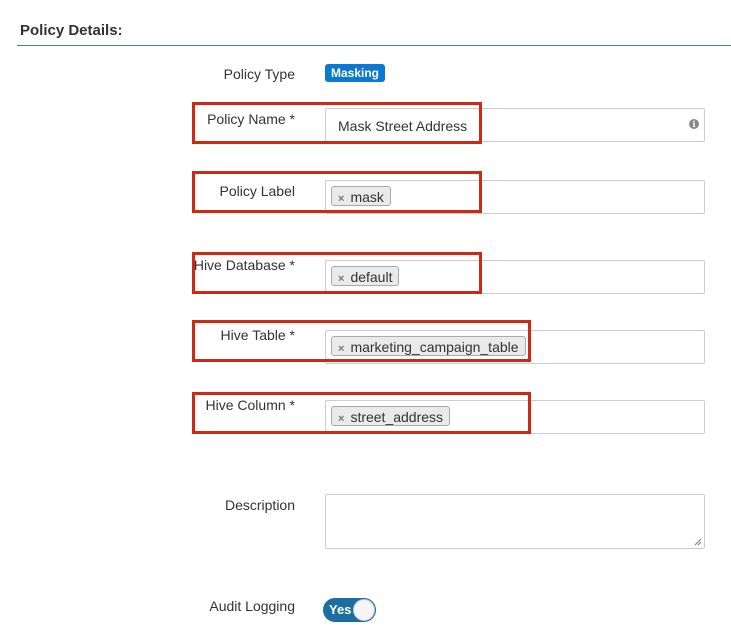 This screenshot has height=641, width=731. I want to click on section-divider, so click(374, 45).